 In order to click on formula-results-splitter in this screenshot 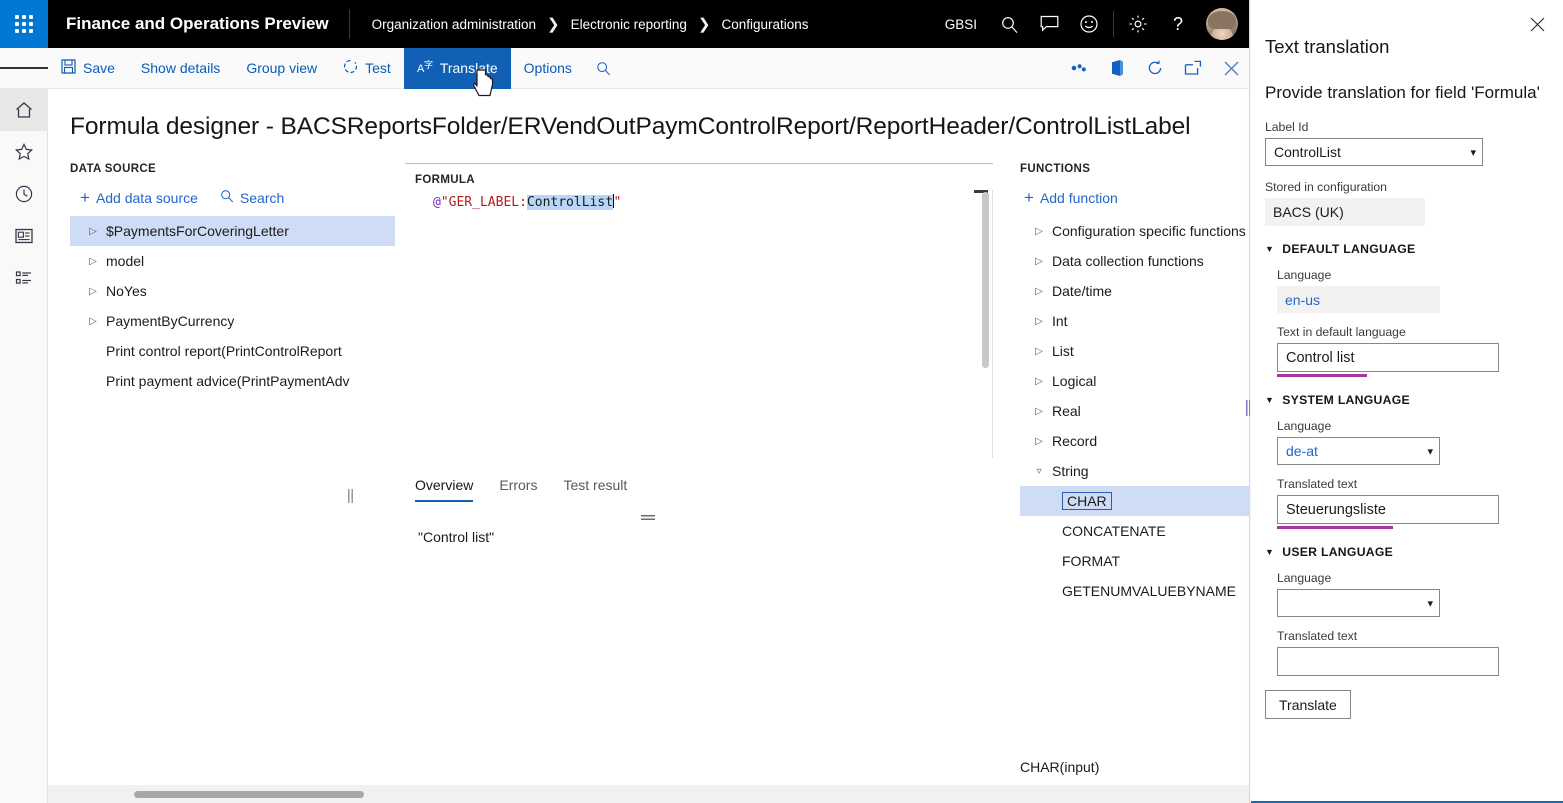, I will do `click(648, 517)`.